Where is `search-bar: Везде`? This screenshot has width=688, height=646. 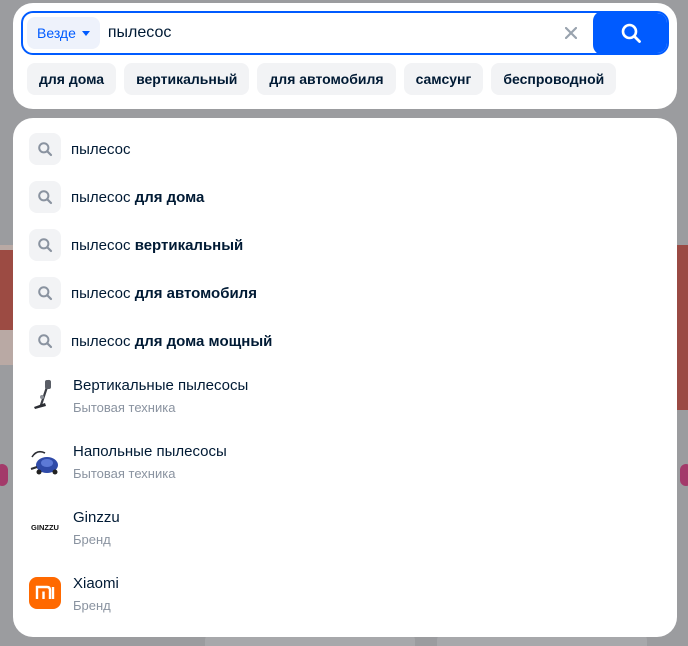 search-bar: Везде is located at coordinates (345, 33).